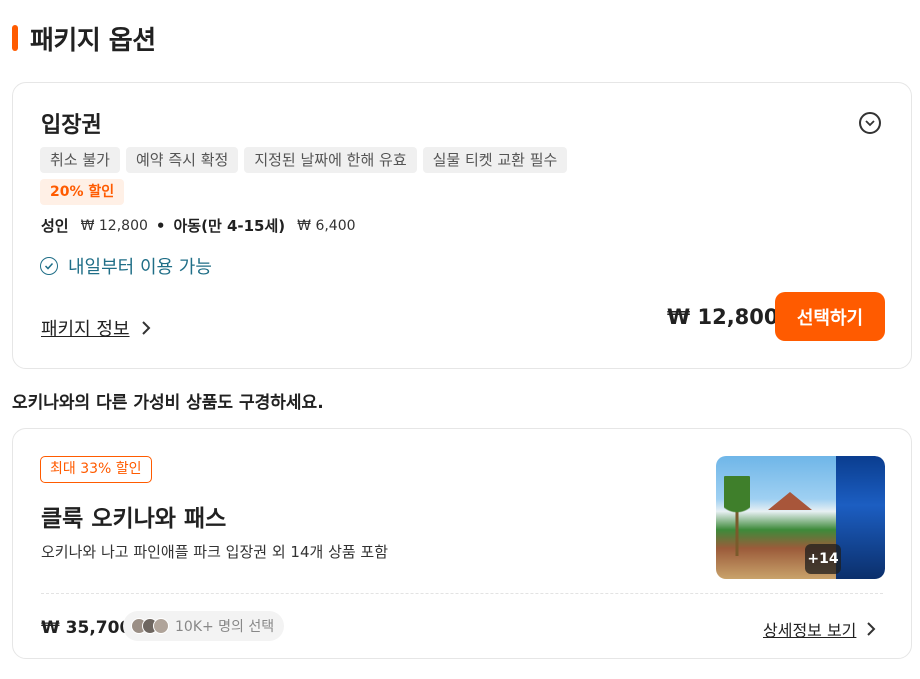  I want to click on tag-instant-confirm: 예약 즉시 확정, so click(182, 160).